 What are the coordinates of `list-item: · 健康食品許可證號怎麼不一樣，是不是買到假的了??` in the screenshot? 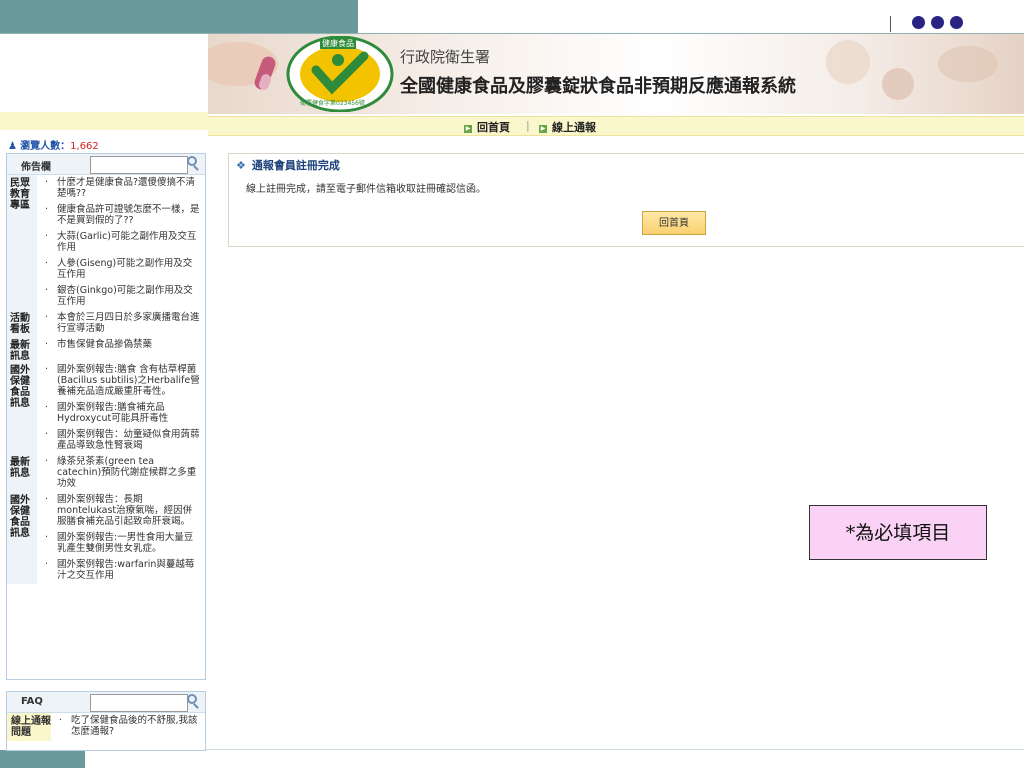 It's located at (123, 215).